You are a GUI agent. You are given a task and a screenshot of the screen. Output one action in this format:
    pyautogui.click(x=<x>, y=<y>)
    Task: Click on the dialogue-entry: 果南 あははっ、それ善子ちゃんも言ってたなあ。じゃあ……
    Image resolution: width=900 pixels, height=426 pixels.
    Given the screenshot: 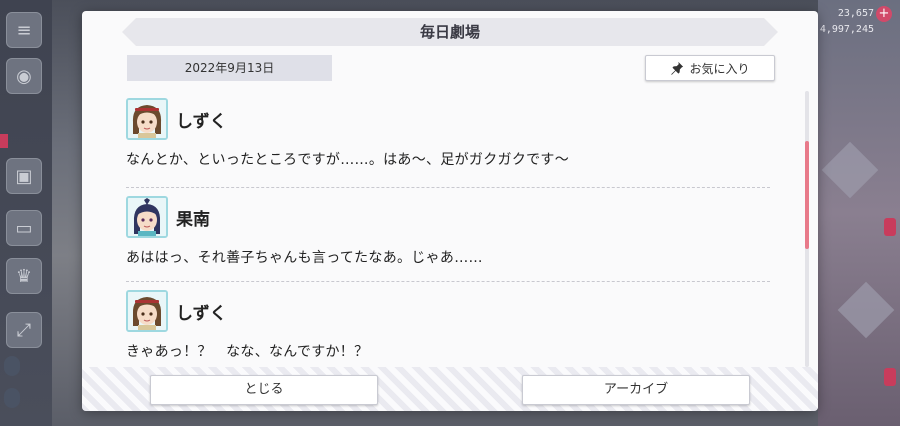 What is the action you would take?
    pyautogui.click(x=448, y=231)
    